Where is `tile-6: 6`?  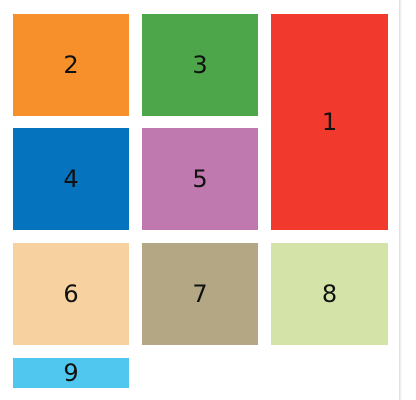
tile-6: 6 is located at coordinates (71, 294).